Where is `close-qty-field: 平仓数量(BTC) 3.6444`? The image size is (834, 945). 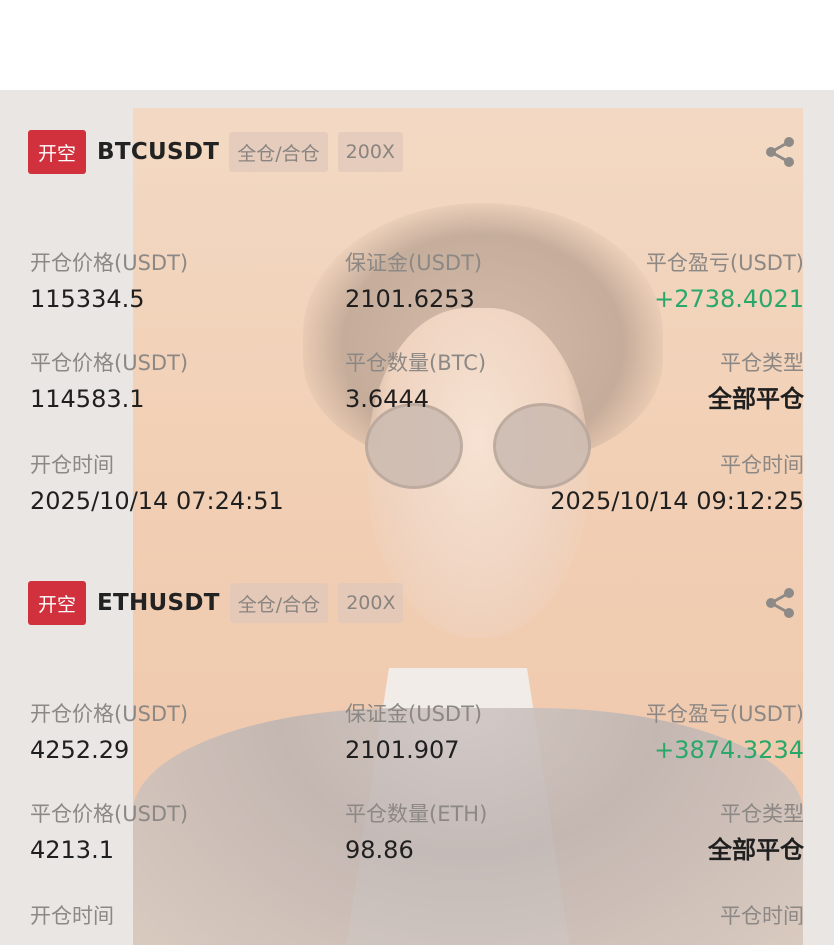
close-qty-field: 平仓数量(BTC) 3.6444 is located at coordinates (415, 382).